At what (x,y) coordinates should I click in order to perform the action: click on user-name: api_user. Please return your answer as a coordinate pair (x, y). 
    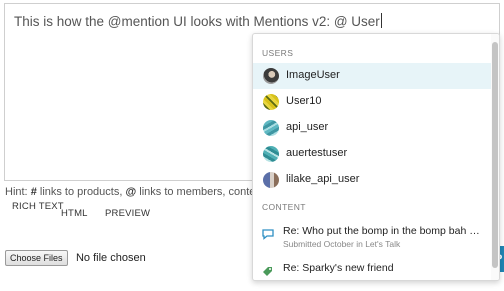
    Looking at the image, I should click on (307, 127).